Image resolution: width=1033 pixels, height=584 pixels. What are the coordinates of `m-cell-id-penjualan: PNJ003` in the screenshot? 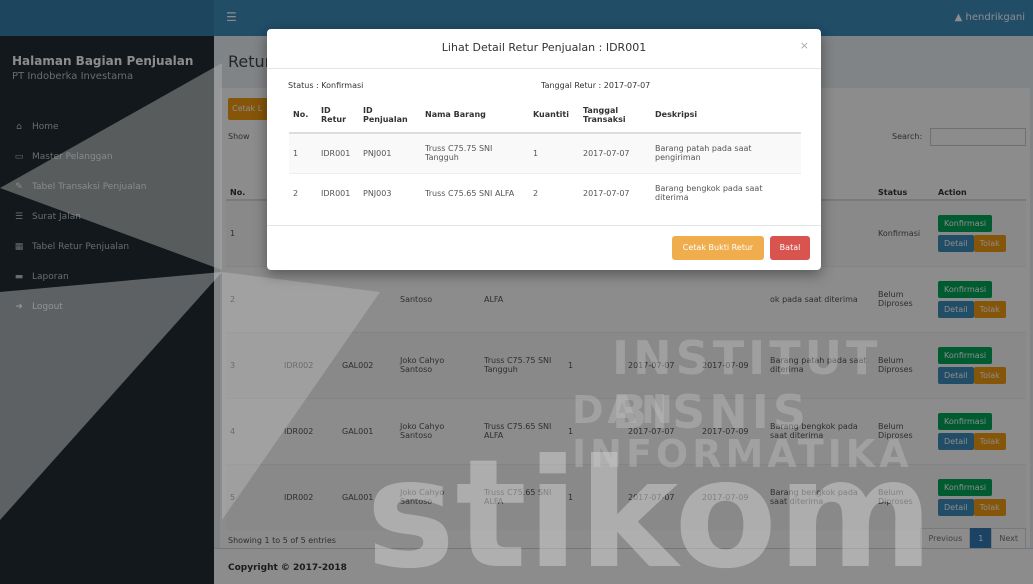 It's located at (390, 192).